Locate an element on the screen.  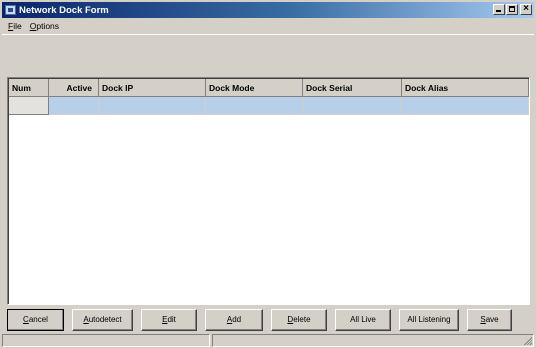
table-row is located at coordinates (269, 106).